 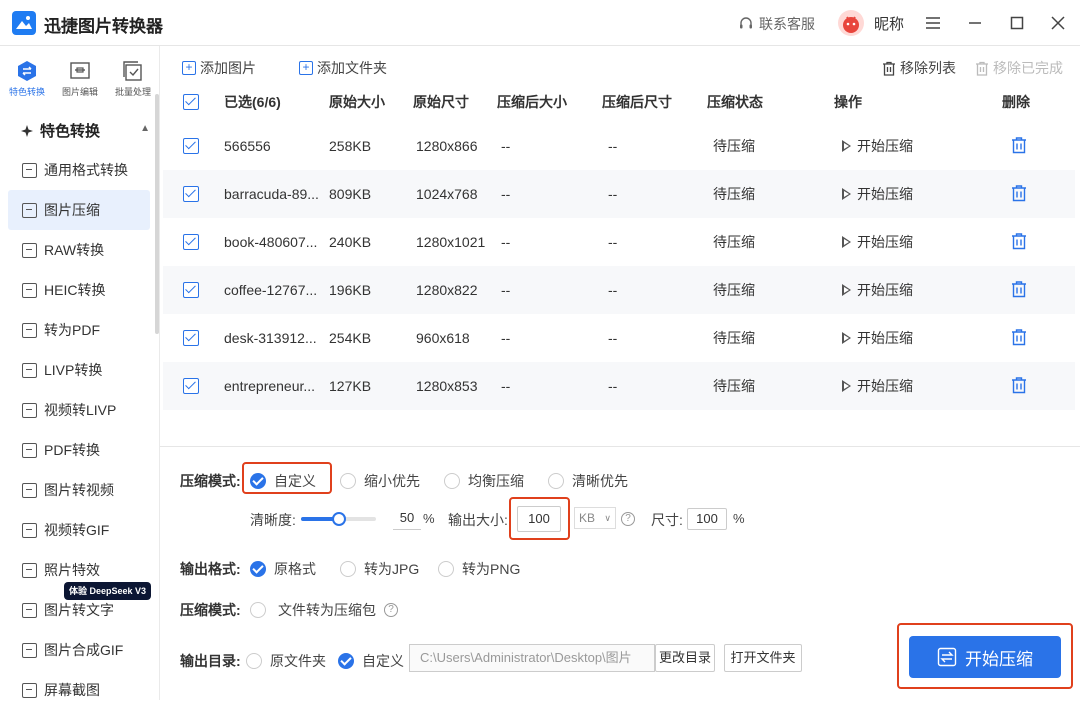 What do you see at coordinates (532, 658) in the screenshot?
I see `output-path-field: C:\Users\Administrator\Desktop\图片` at bounding box center [532, 658].